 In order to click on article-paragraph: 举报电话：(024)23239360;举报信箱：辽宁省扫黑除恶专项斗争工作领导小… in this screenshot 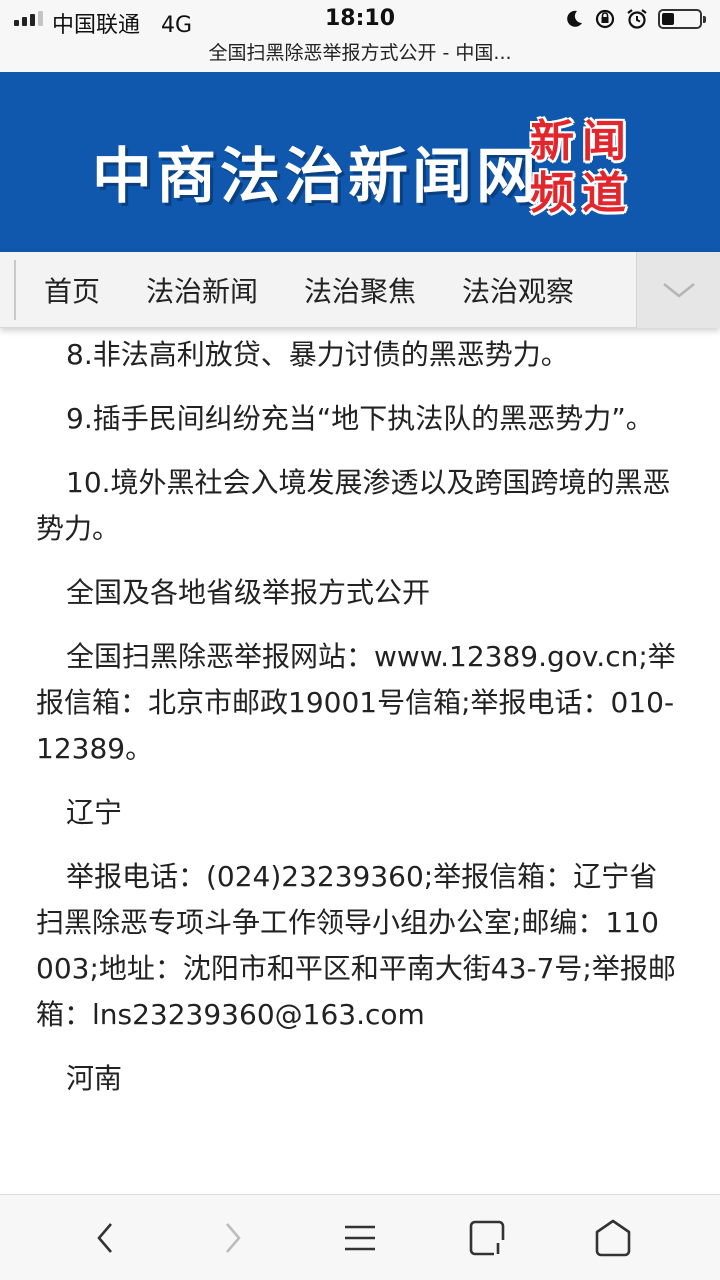, I will do `click(356, 945)`.